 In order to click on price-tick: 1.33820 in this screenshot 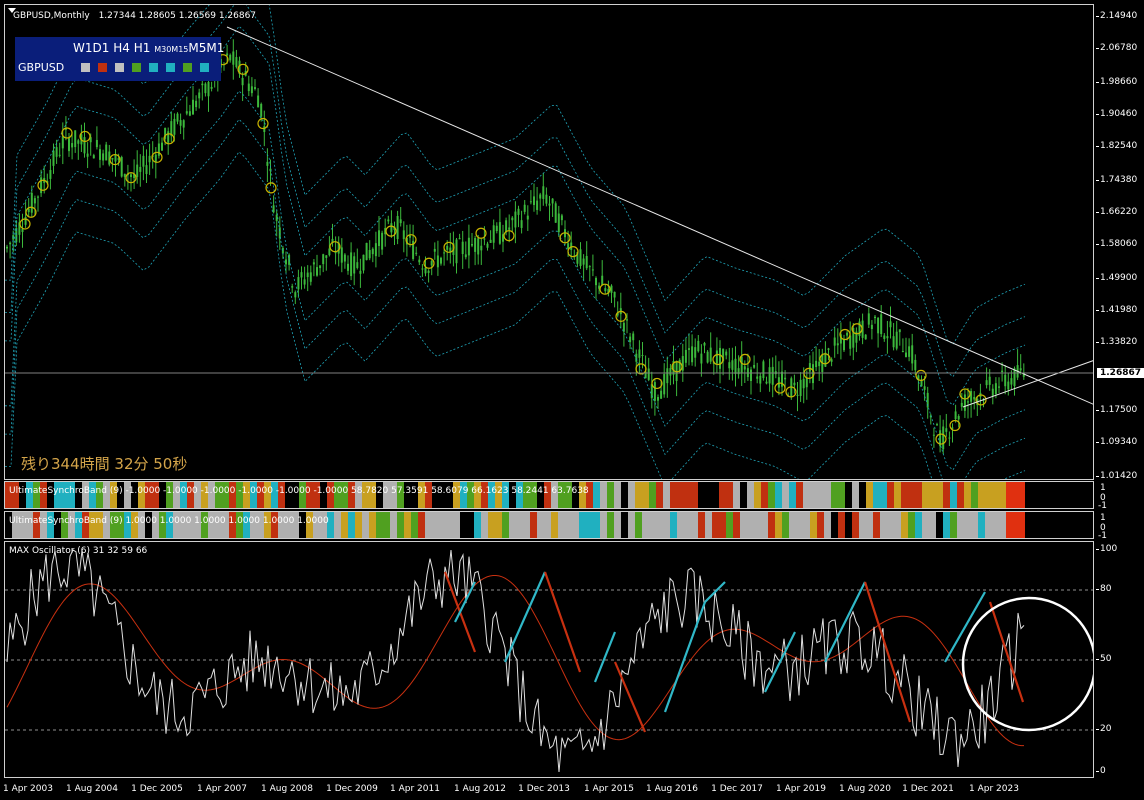, I will do `click(1116, 342)`.